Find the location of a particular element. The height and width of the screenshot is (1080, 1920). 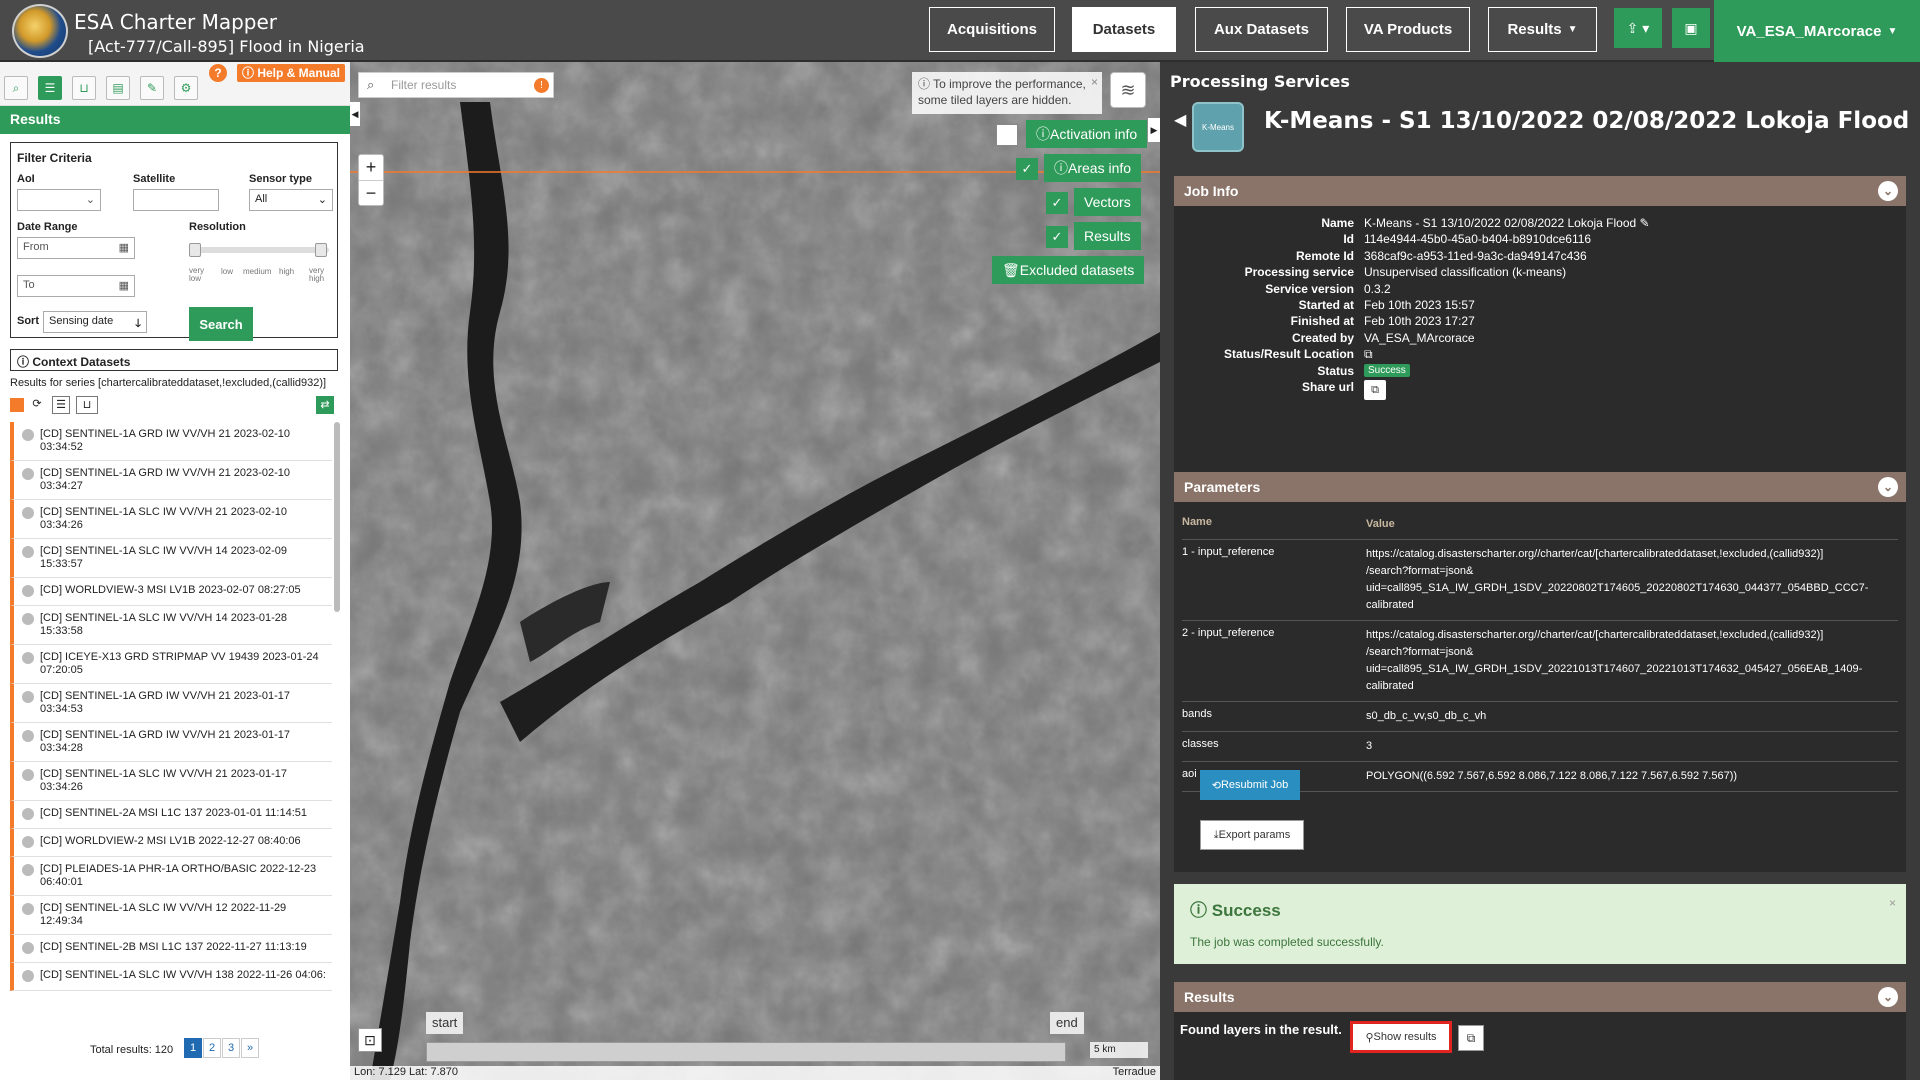

job-info-header: Job Info ⌄ is located at coordinates (1540, 191).